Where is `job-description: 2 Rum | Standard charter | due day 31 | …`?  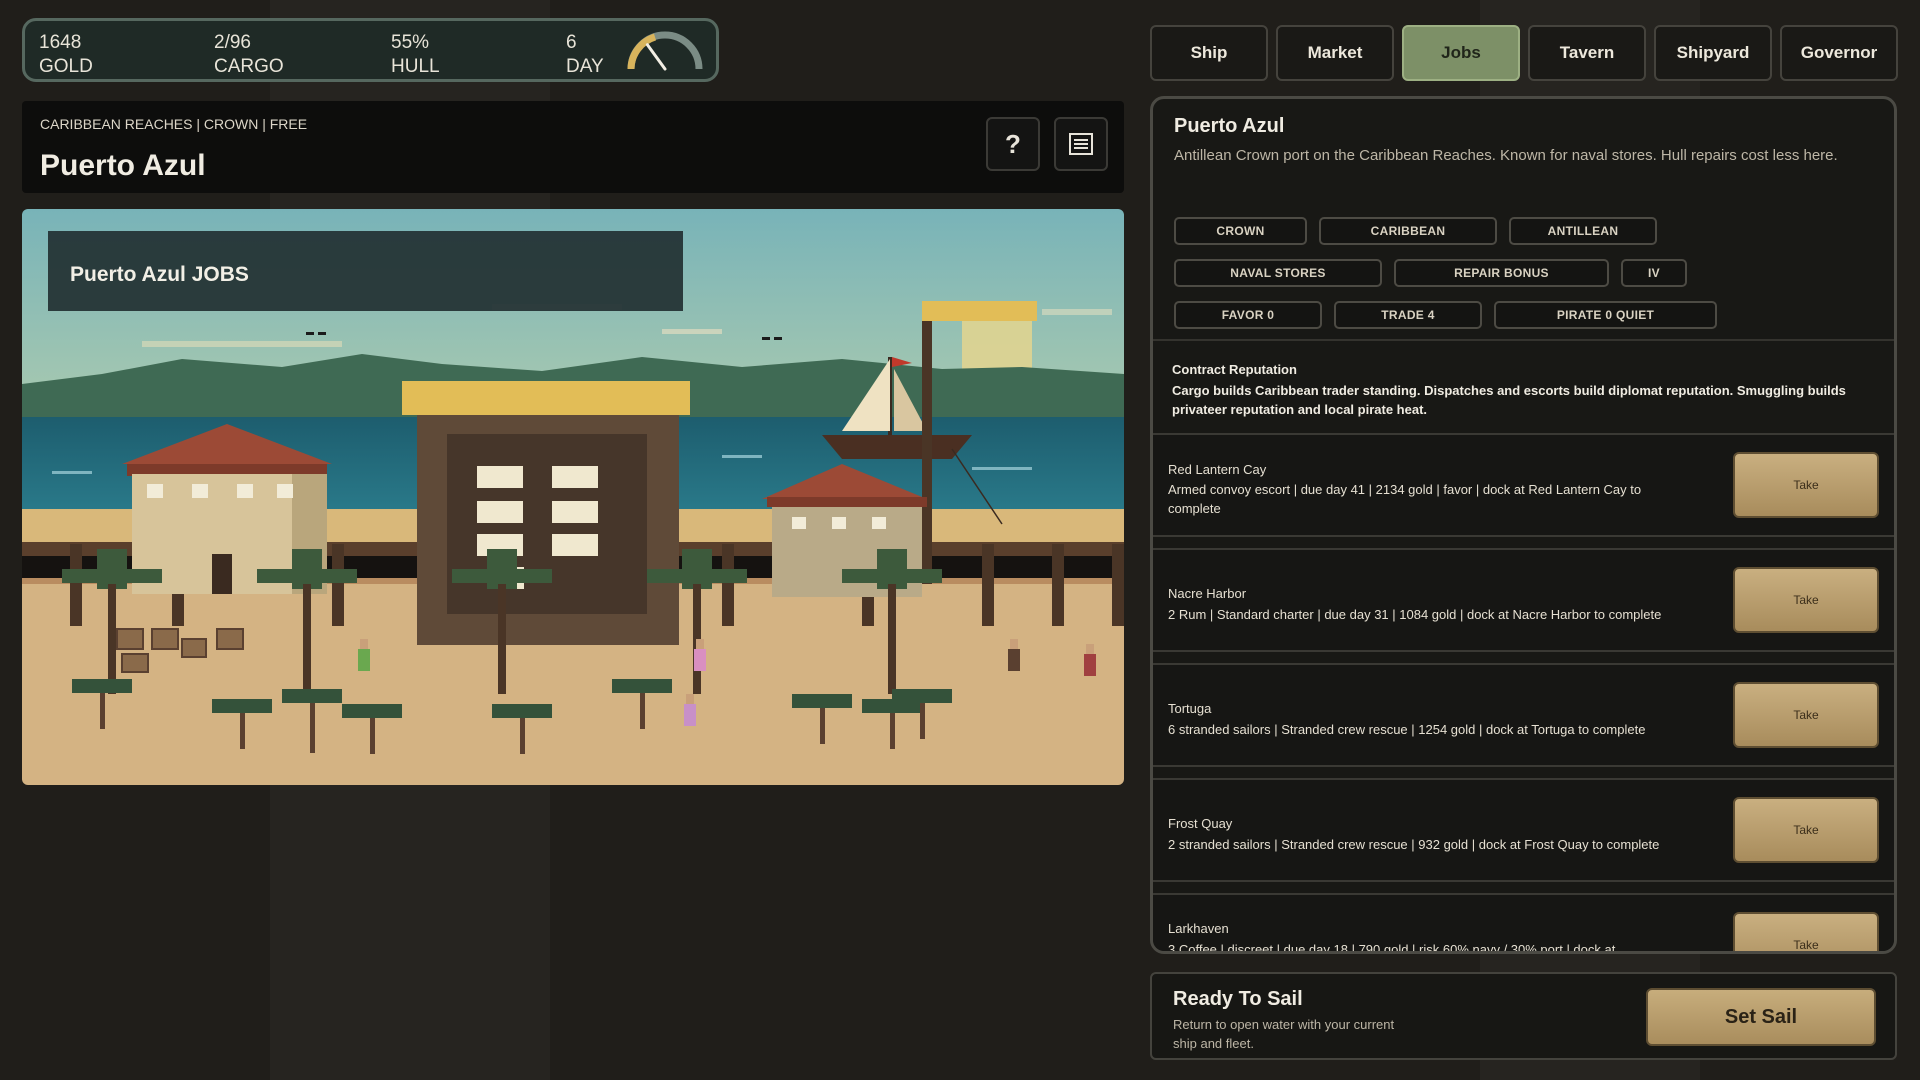
job-description: 2 Rum | Standard charter | due day 31 | … is located at coordinates (1415, 614).